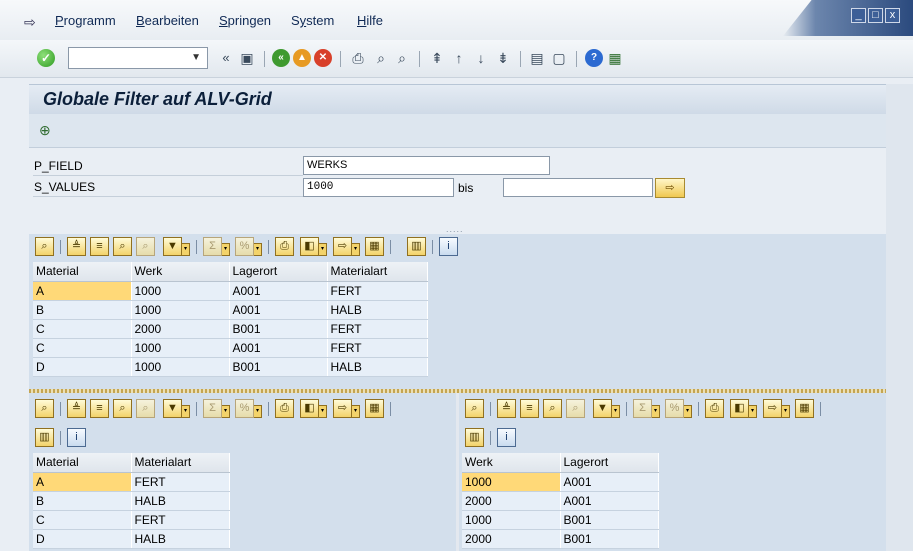 Image resolution: width=913 pixels, height=551 pixels. Describe the element at coordinates (99, 246) in the screenshot. I see `sort-descending-icon: ≡` at that location.